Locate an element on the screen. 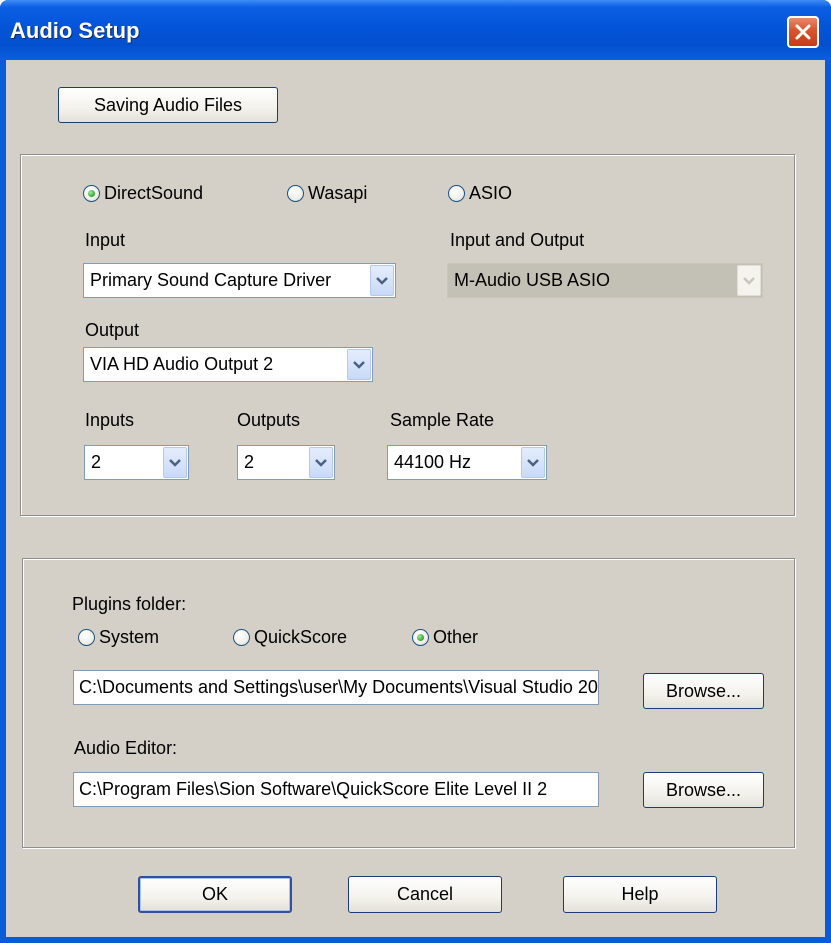 The image size is (831, 943). output-select: VIA HD Audio Output 2 is located at coordinates (228, 364).